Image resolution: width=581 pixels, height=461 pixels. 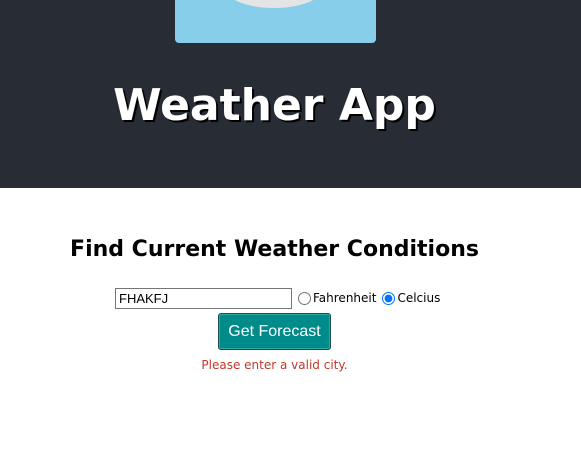 I want to click on celcius-radio, so click(x=389, y=298).